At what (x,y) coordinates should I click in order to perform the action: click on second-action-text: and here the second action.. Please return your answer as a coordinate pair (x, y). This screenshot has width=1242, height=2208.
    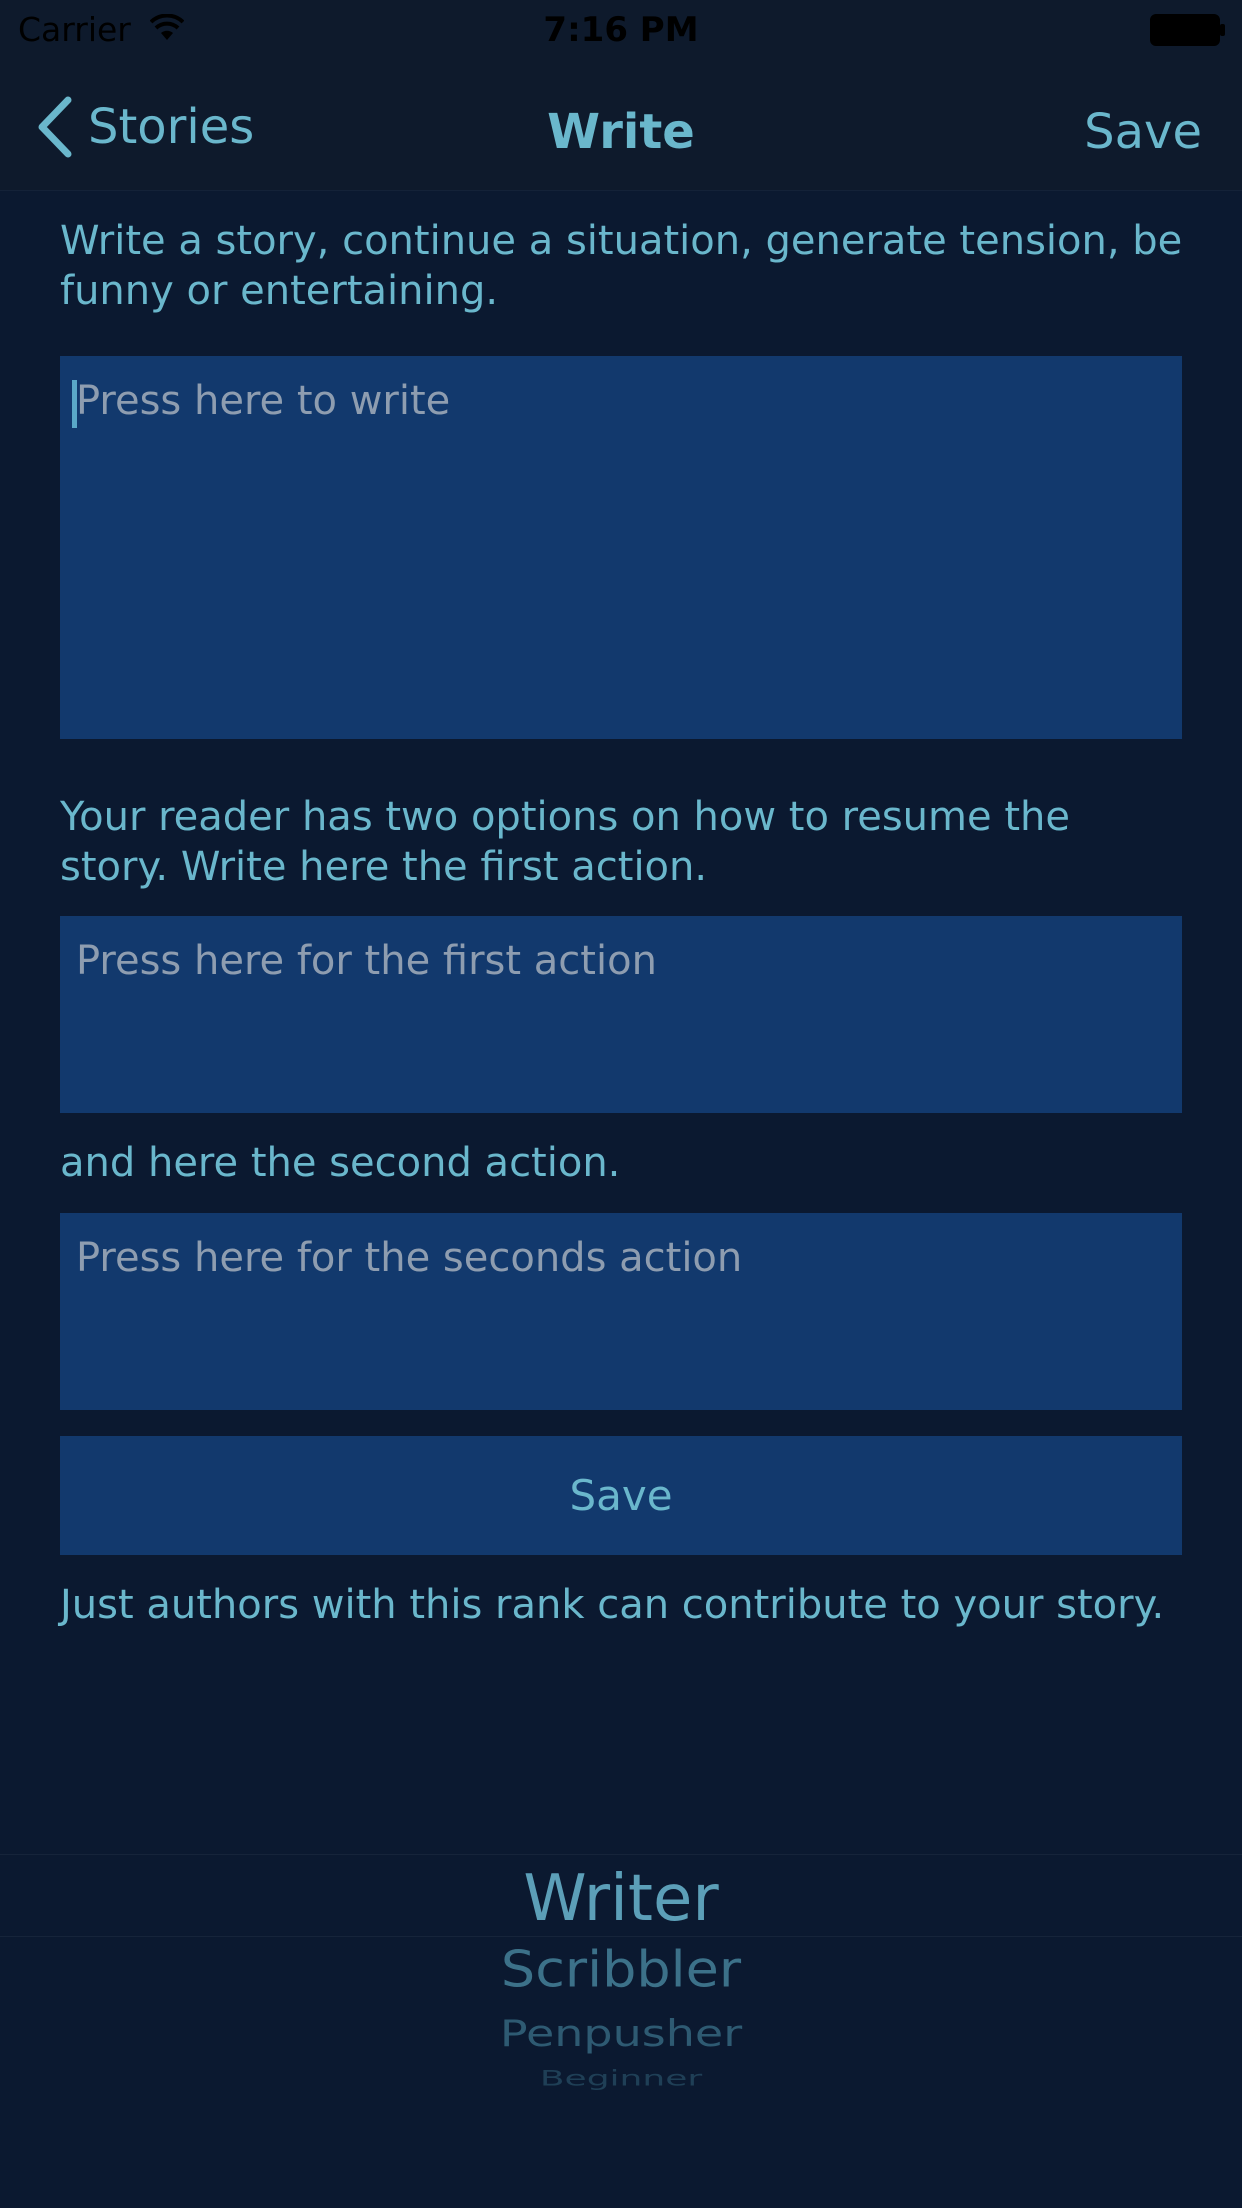
    Looking at the image, I should click on (340, 1163).